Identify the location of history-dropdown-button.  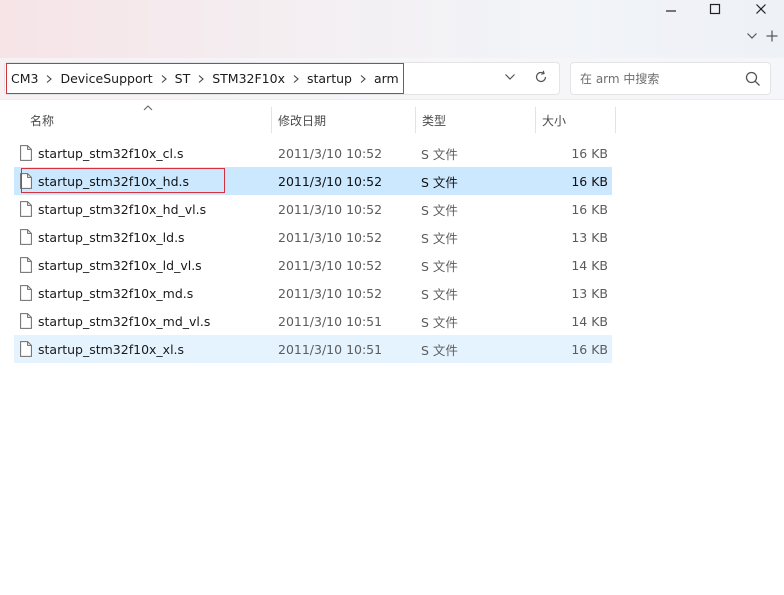
(510, 78).